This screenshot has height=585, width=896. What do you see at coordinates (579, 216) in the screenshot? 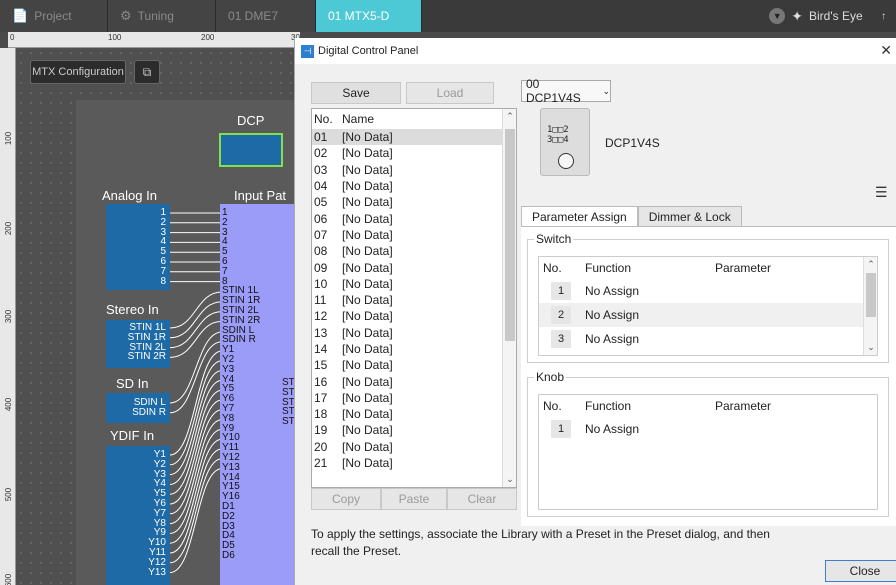
I see `tab-parameter-assign: Parameter Assign` at bounding box center [579, 216].